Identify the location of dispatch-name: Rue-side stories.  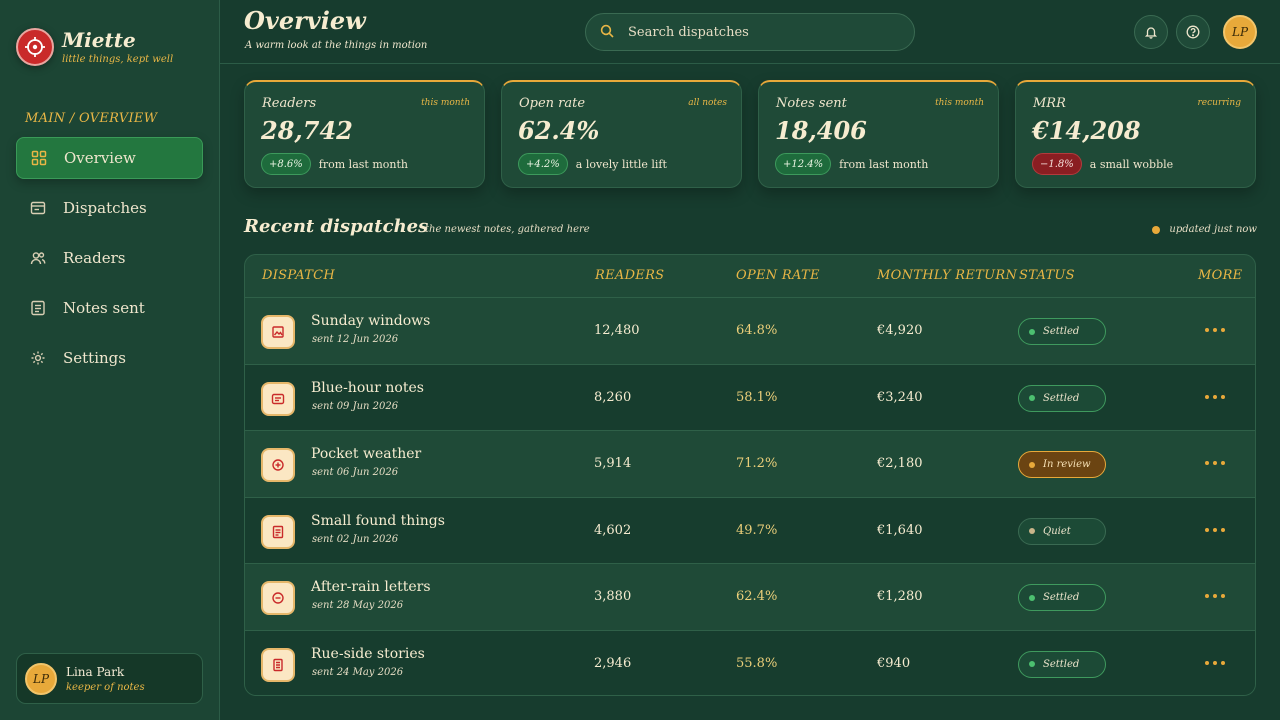
(368, 654).